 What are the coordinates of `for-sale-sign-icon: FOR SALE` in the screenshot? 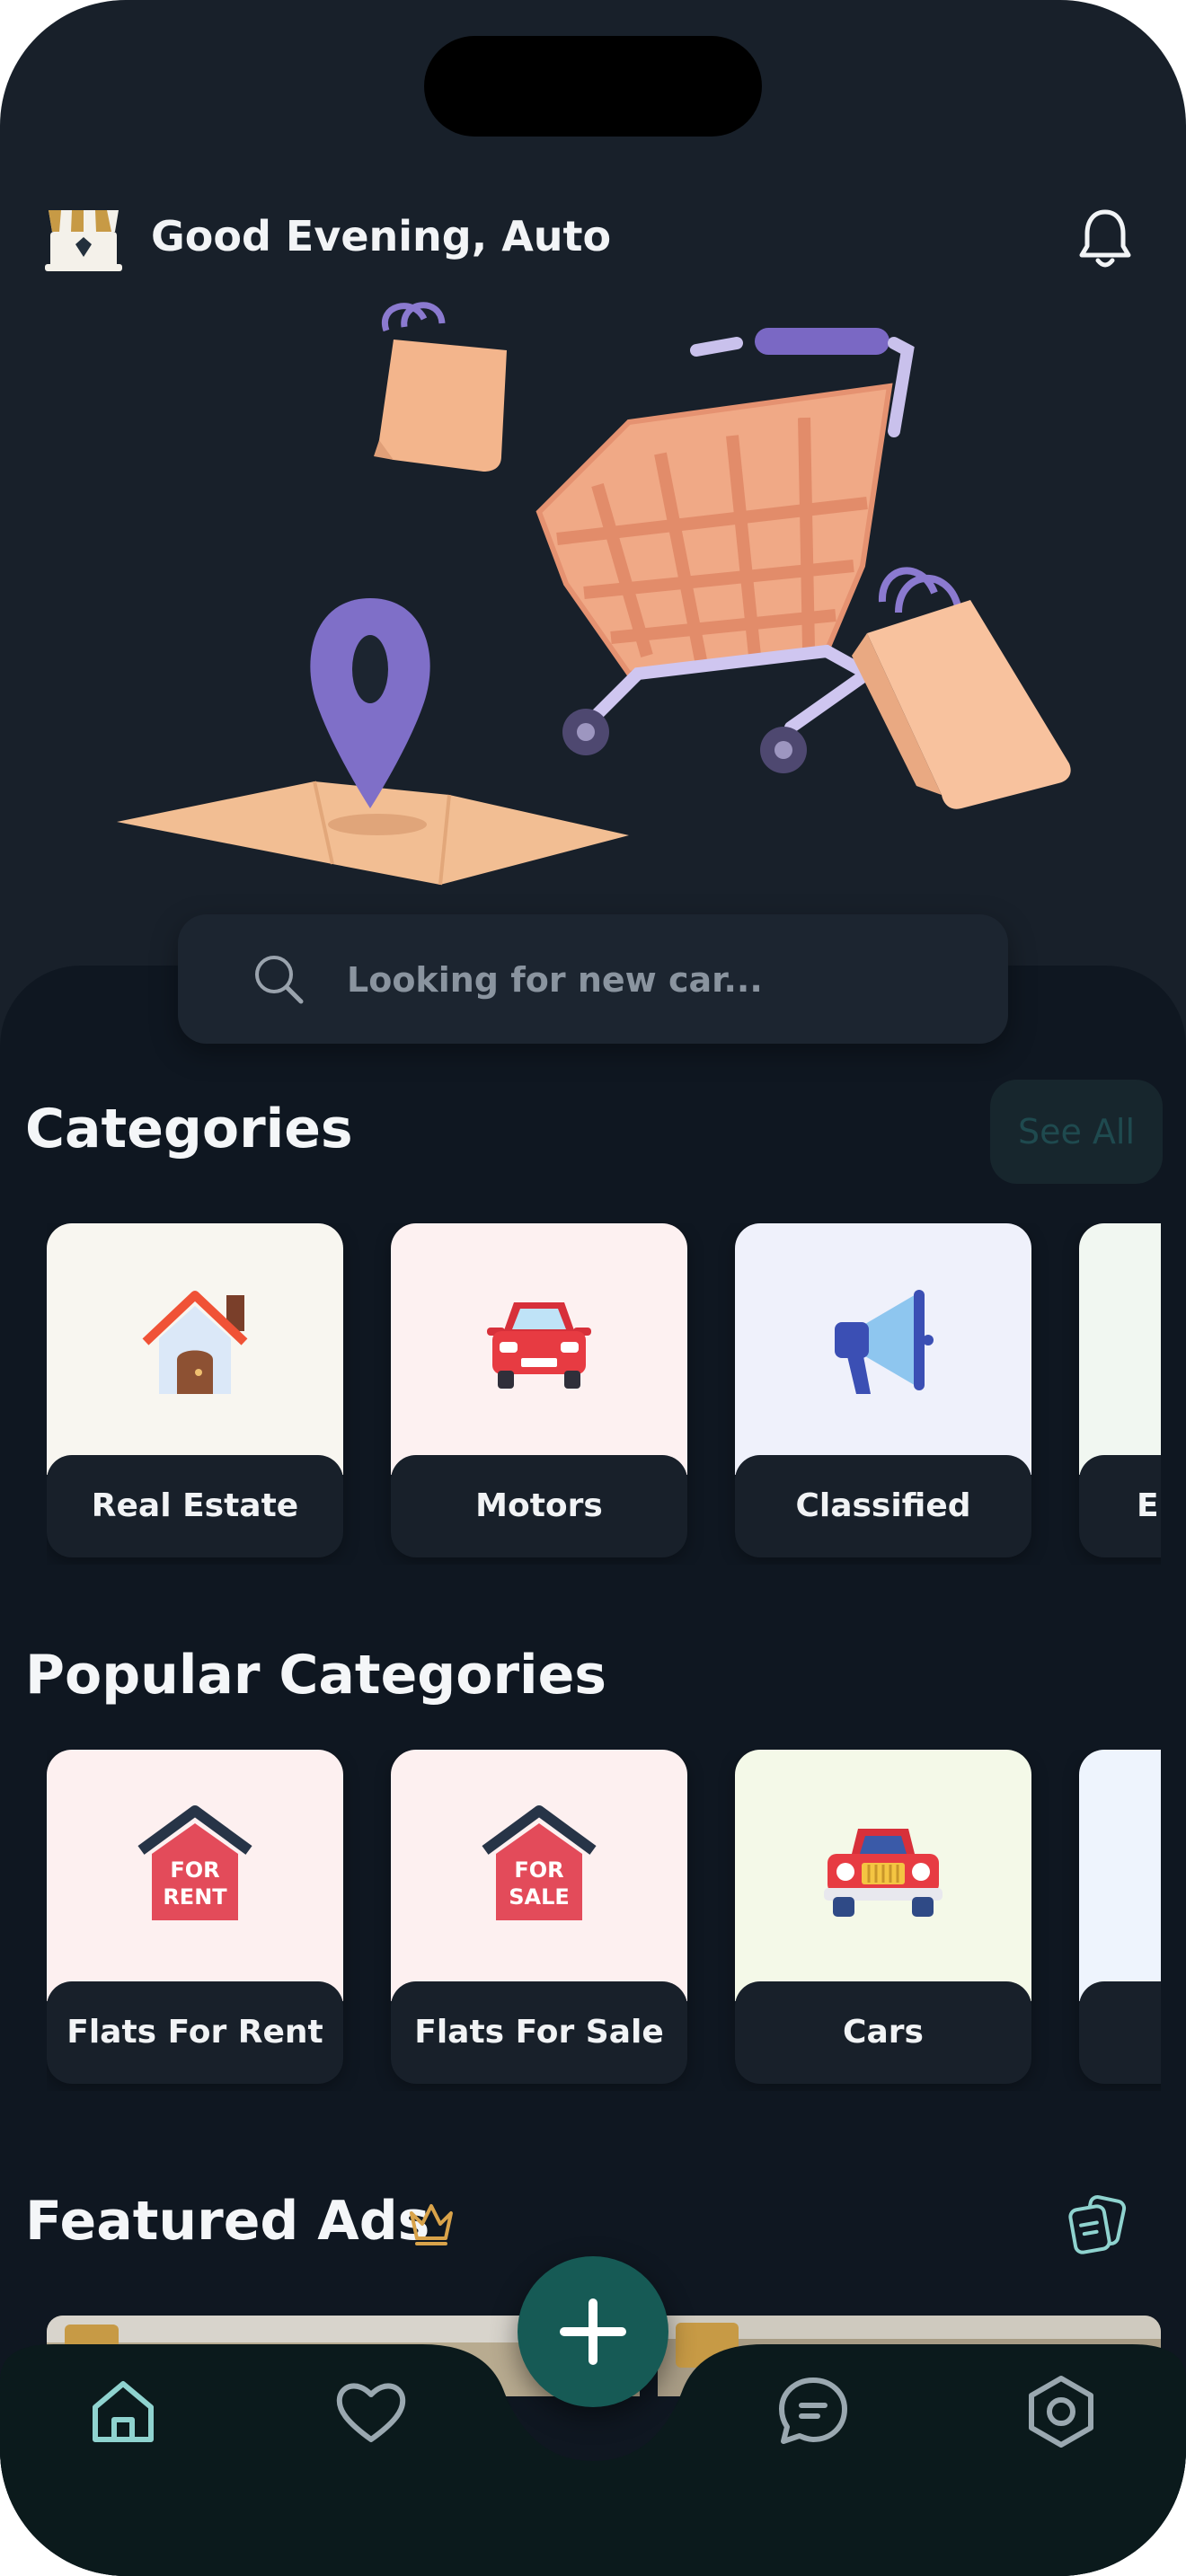 It's located at (539, 1862).